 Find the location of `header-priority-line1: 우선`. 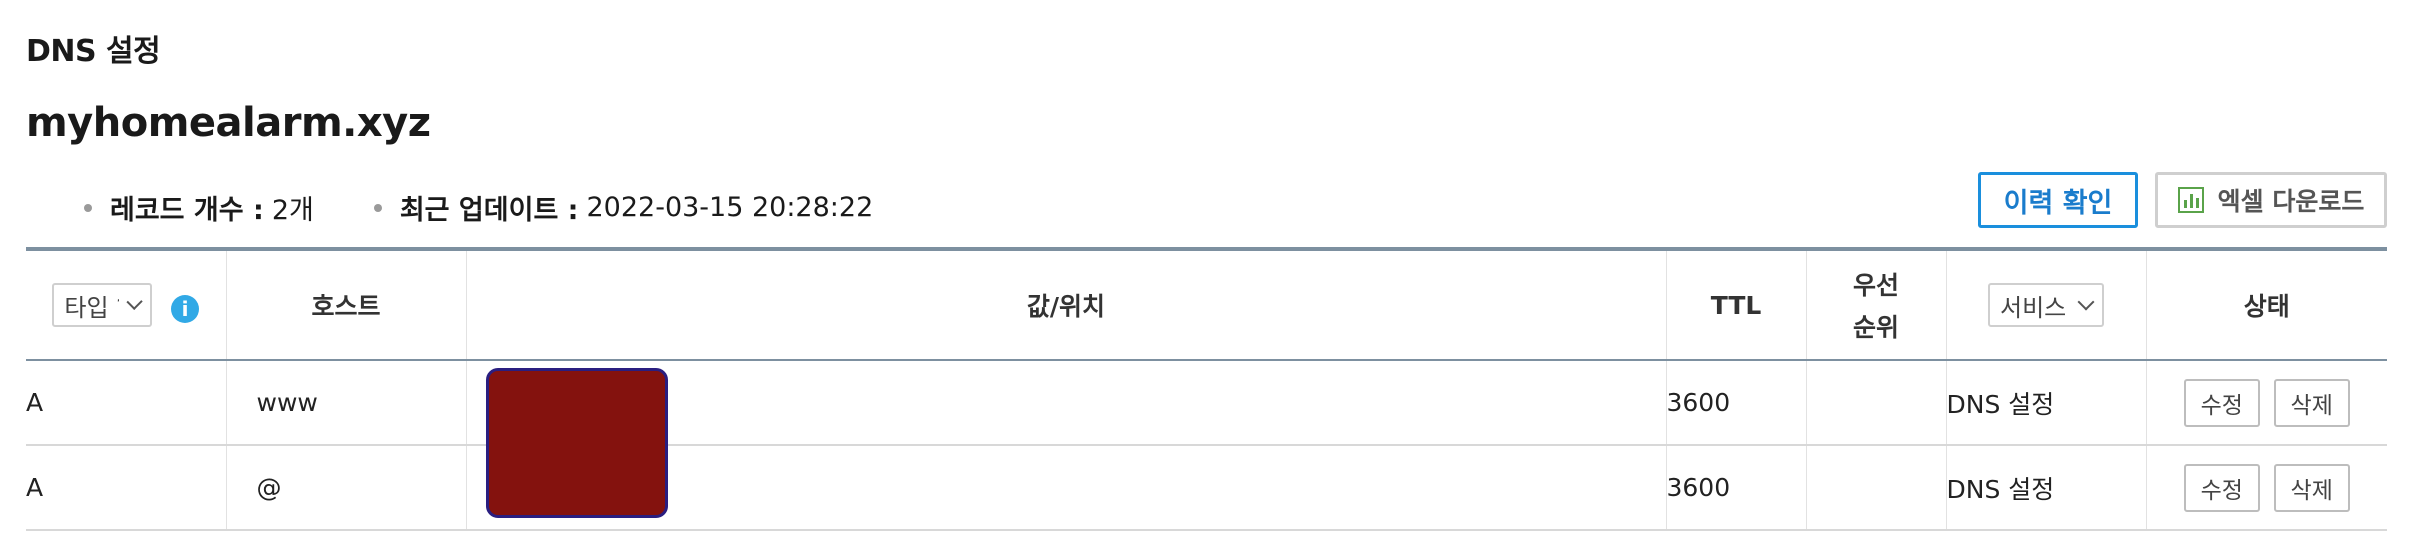

header-priority-line1: 우선 is located at coordinates (1875, 285).